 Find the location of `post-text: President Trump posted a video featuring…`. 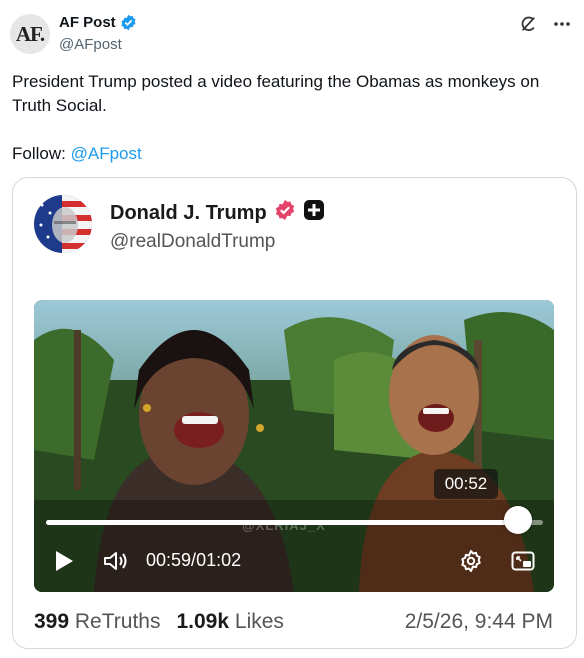

post-text: President Trump posted a video featuring… is located at coordinates (276, 93).